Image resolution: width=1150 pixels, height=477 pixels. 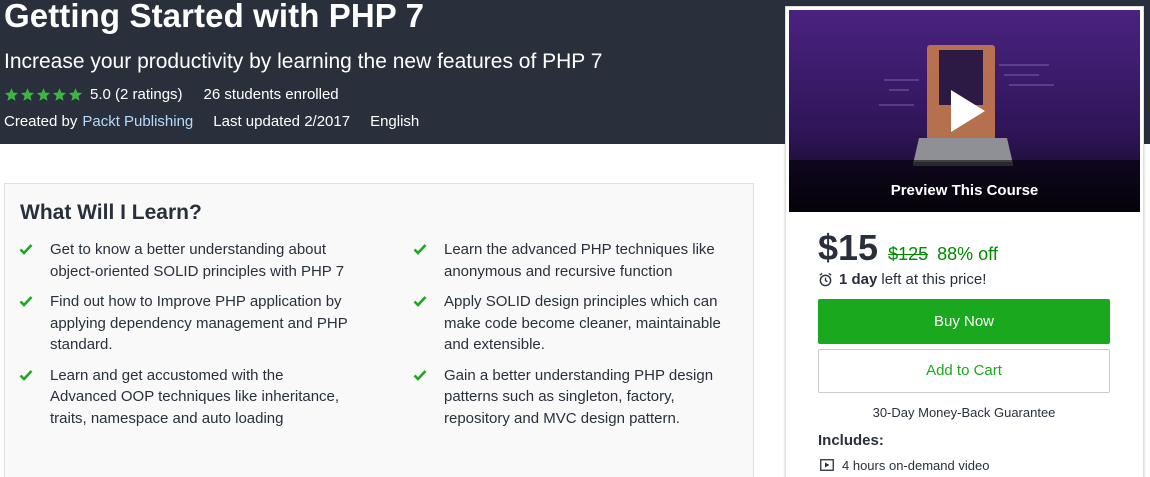 I want to click on includes-heading: Includes:, so click(x=851, y=440).